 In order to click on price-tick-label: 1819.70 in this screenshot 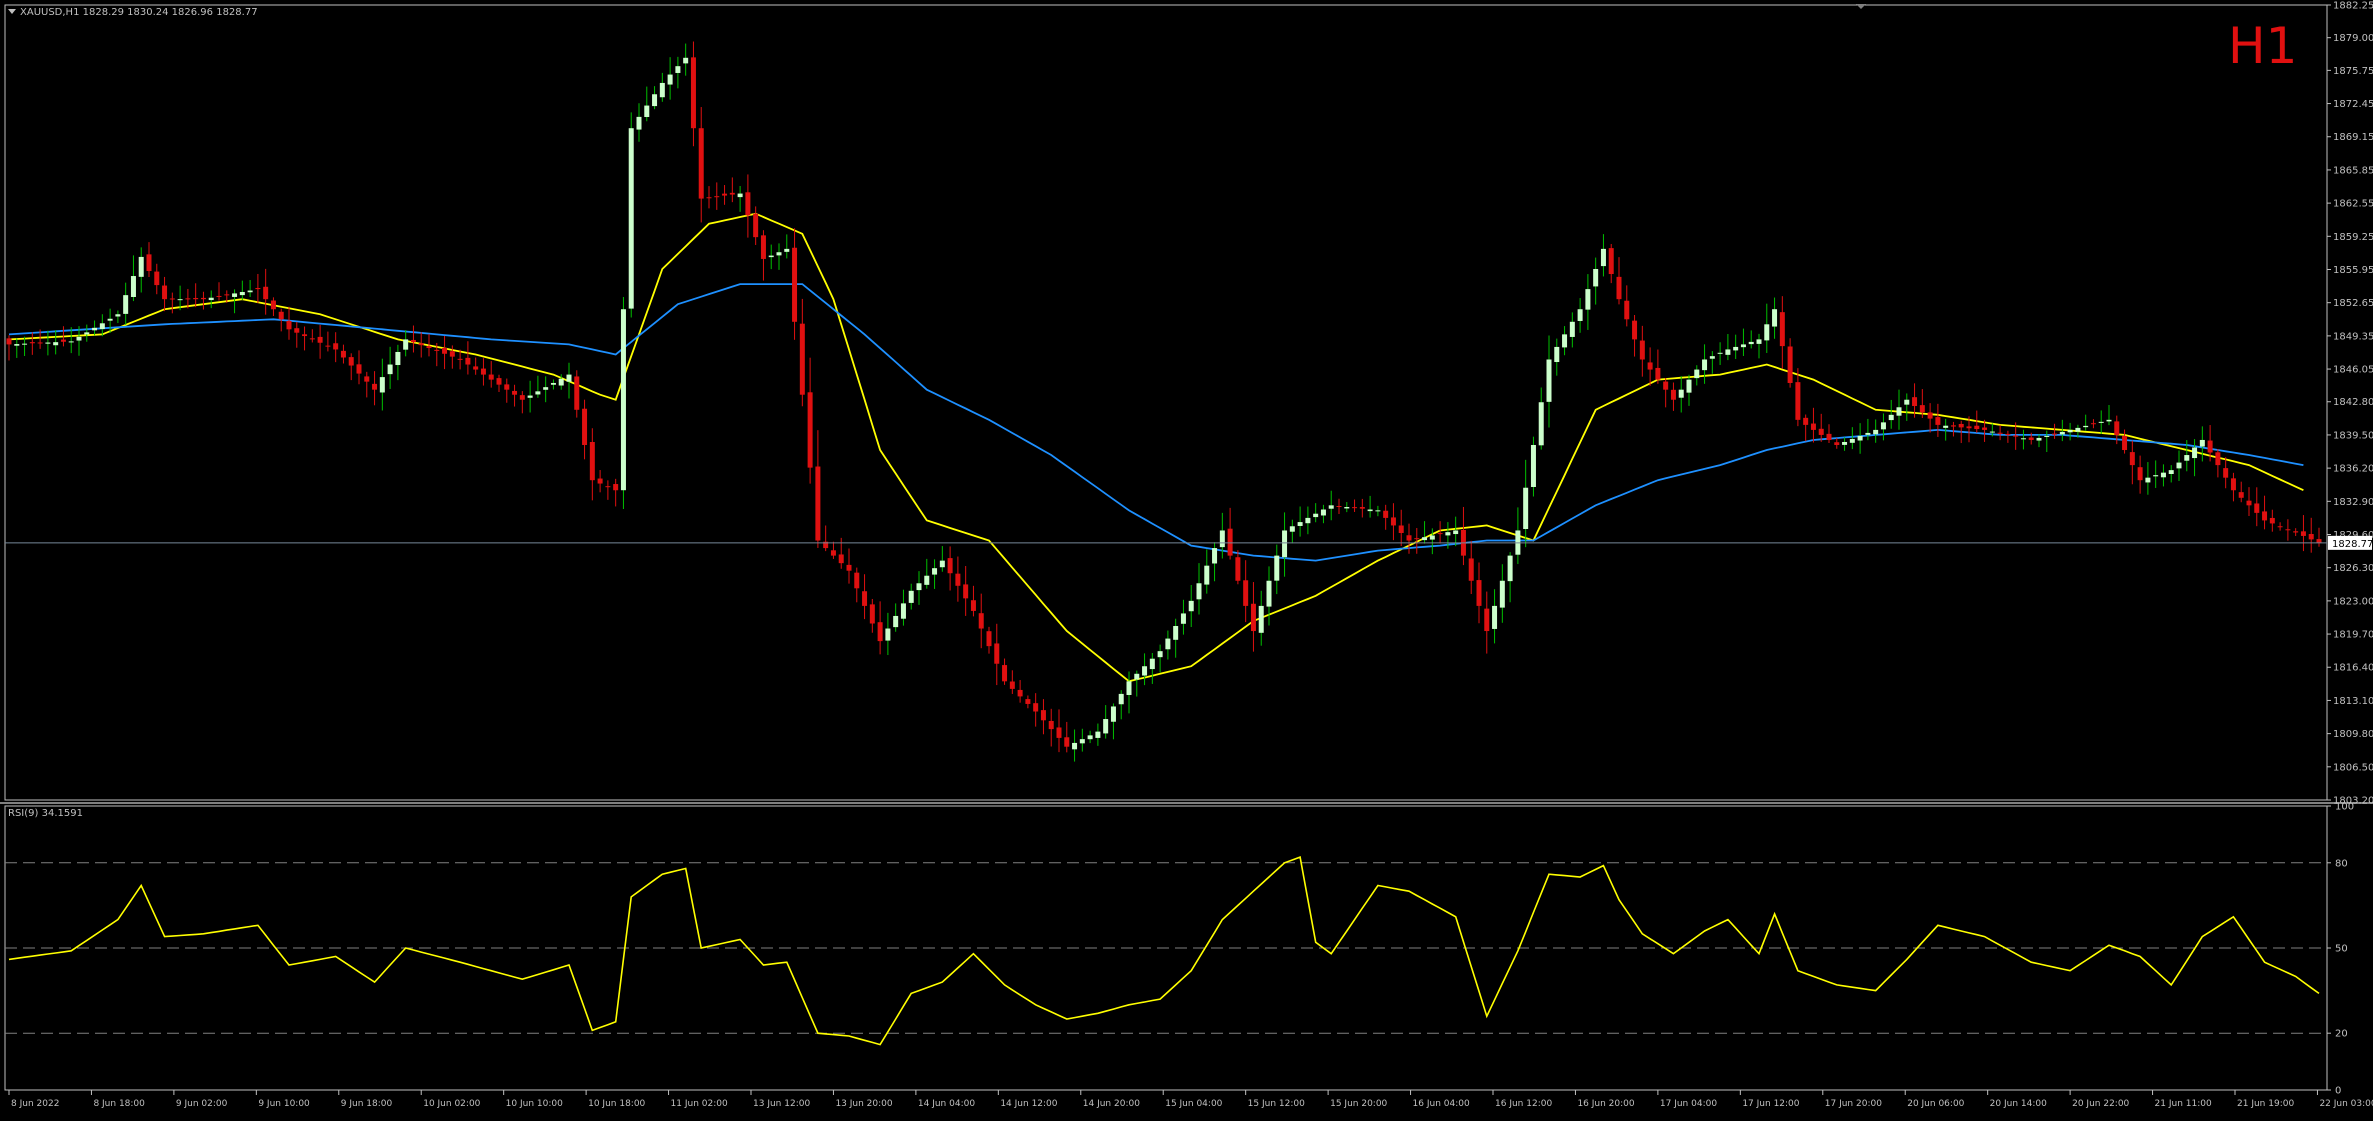, I will do `click(2353, 635)`.